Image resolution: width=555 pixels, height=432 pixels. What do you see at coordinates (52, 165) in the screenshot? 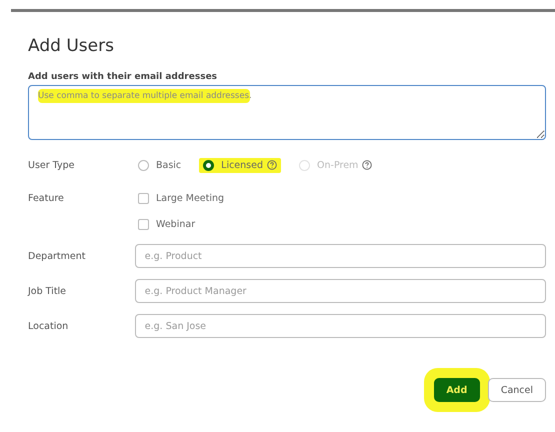
I see `user-type-label: User Type` at bounding box center [52, 165].